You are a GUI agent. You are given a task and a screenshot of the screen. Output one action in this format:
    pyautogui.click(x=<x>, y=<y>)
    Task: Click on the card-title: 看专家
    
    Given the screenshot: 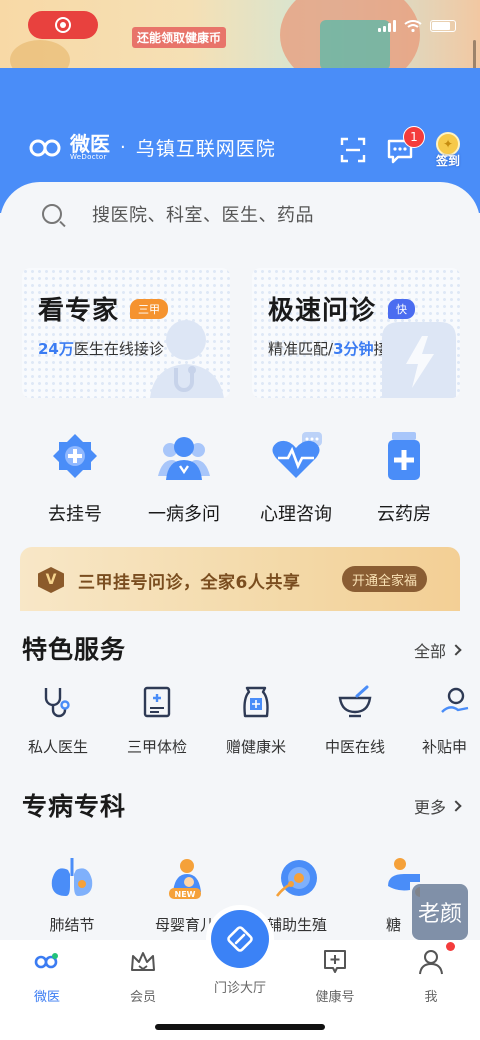 What is the action you would take?
    pyautogui.click(x=79, y=311)
    